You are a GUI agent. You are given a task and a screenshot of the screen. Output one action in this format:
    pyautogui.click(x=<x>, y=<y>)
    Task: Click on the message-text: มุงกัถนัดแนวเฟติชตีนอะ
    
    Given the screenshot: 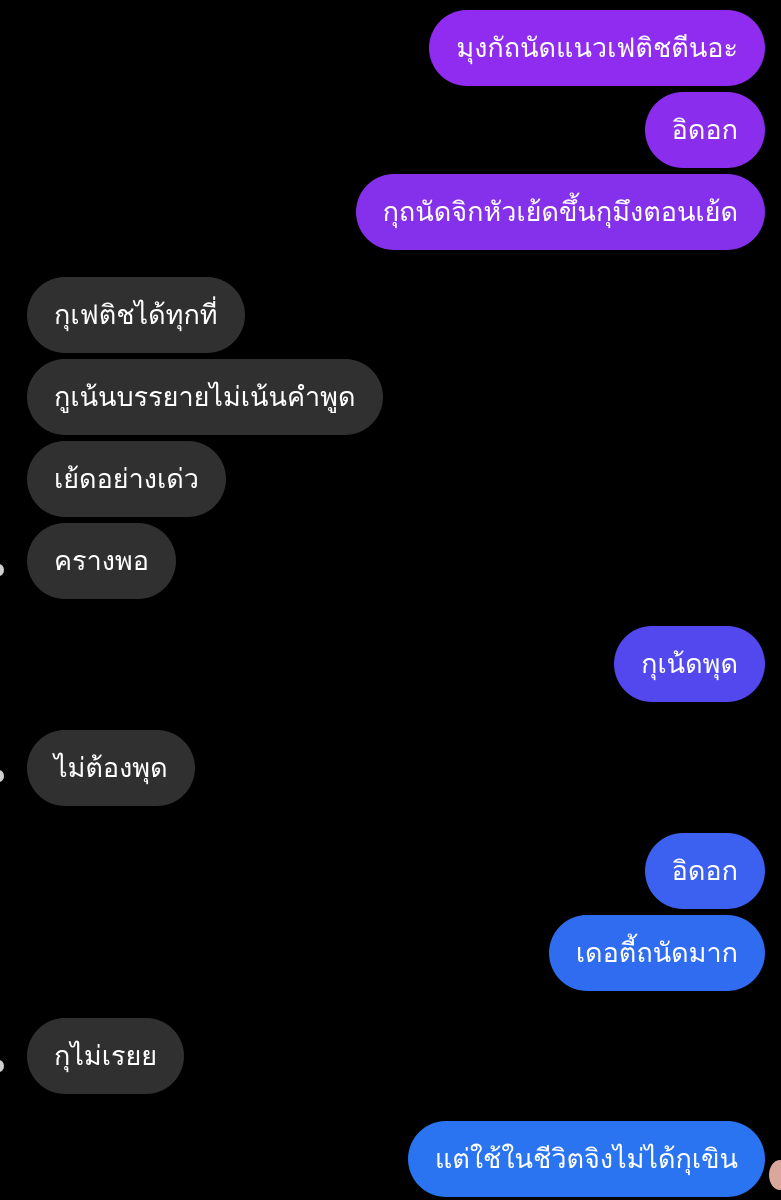 What is the action you would take?
    pyautogui.click(x=597, y=48)
    